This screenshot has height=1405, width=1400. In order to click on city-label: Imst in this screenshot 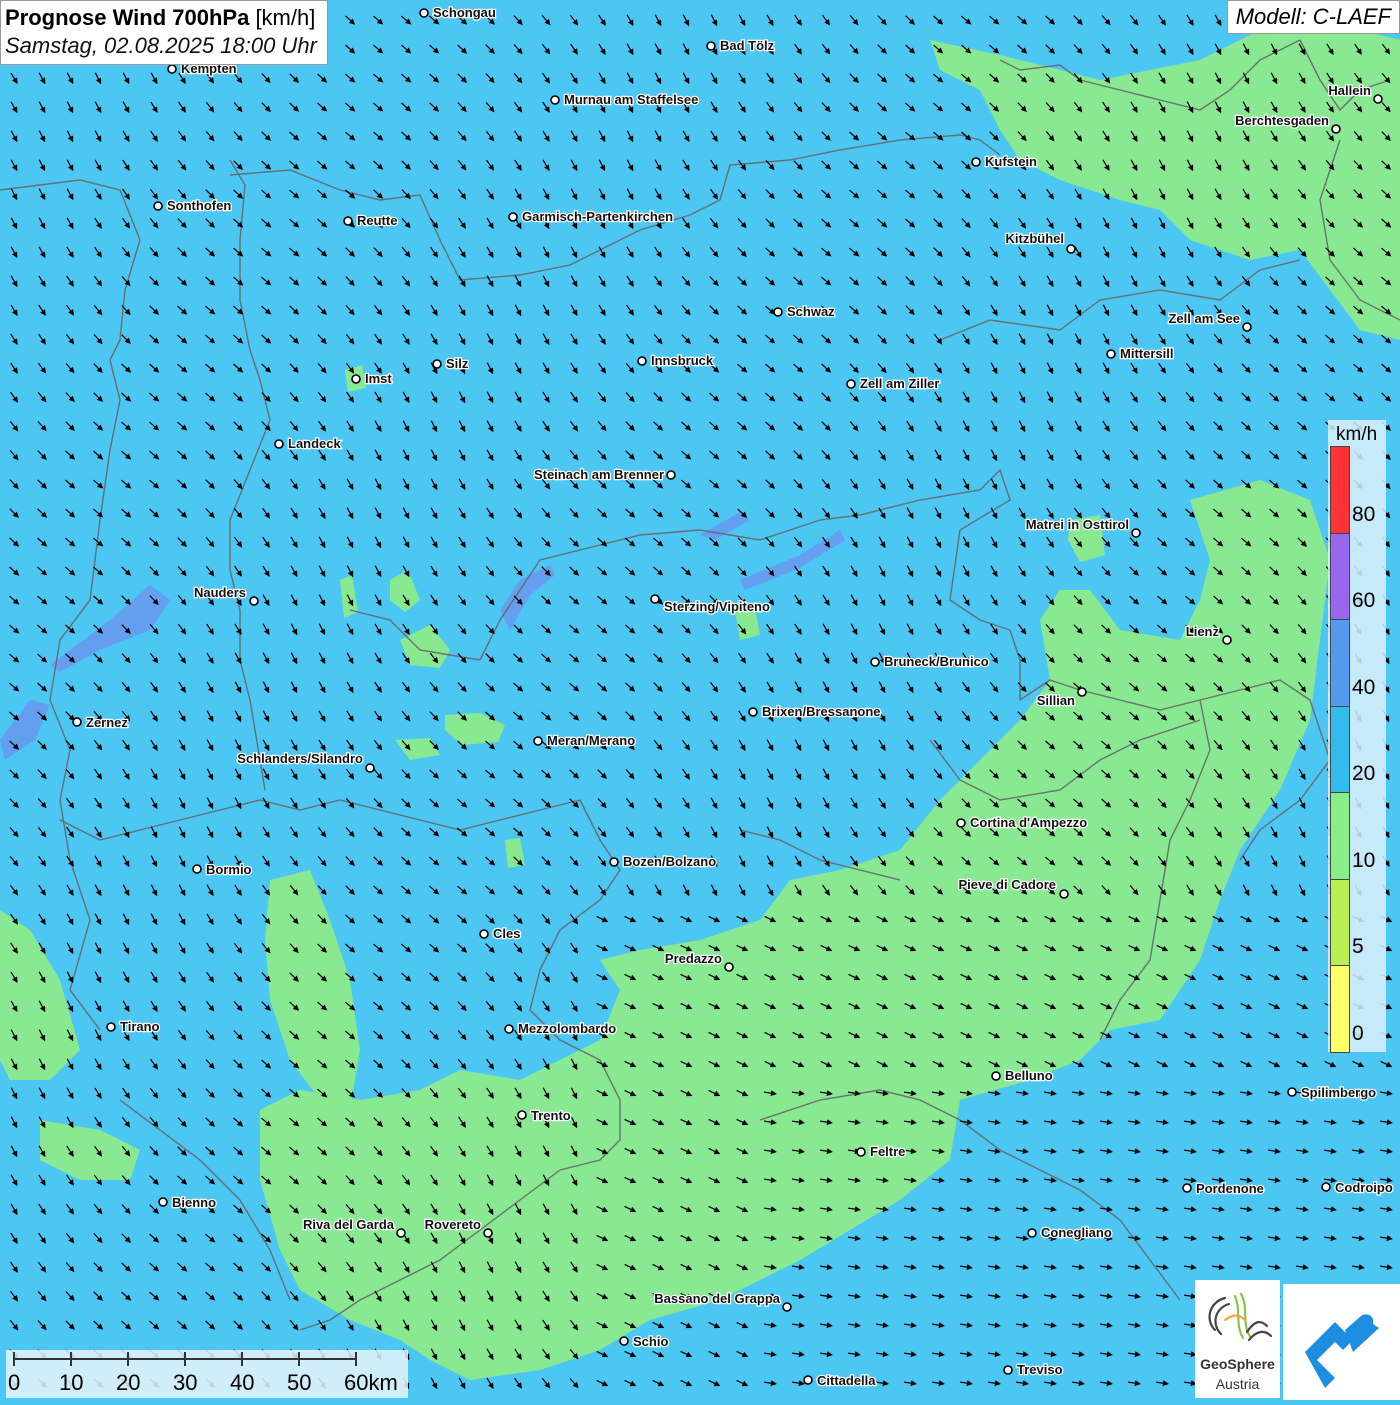, I will do `click(378, 378)`.